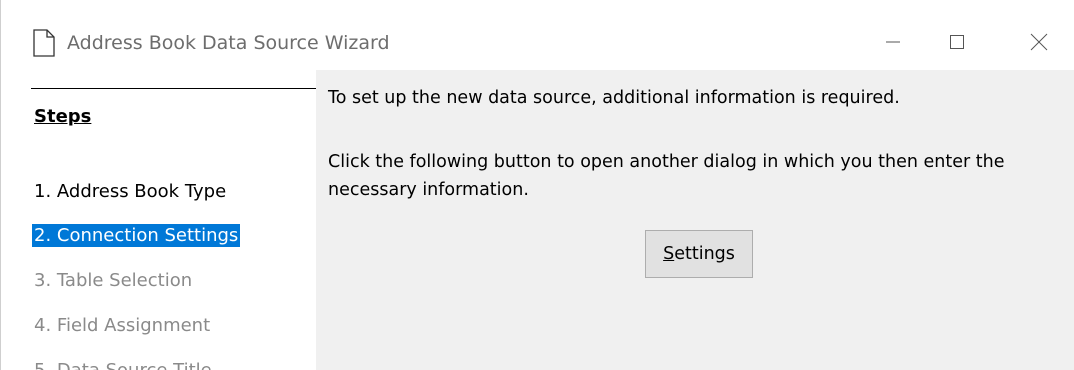 The height and width of the screenshot is (370, 1074). I want to click on step-address-book-type: 1. Address Book Type, so click(130, 191).